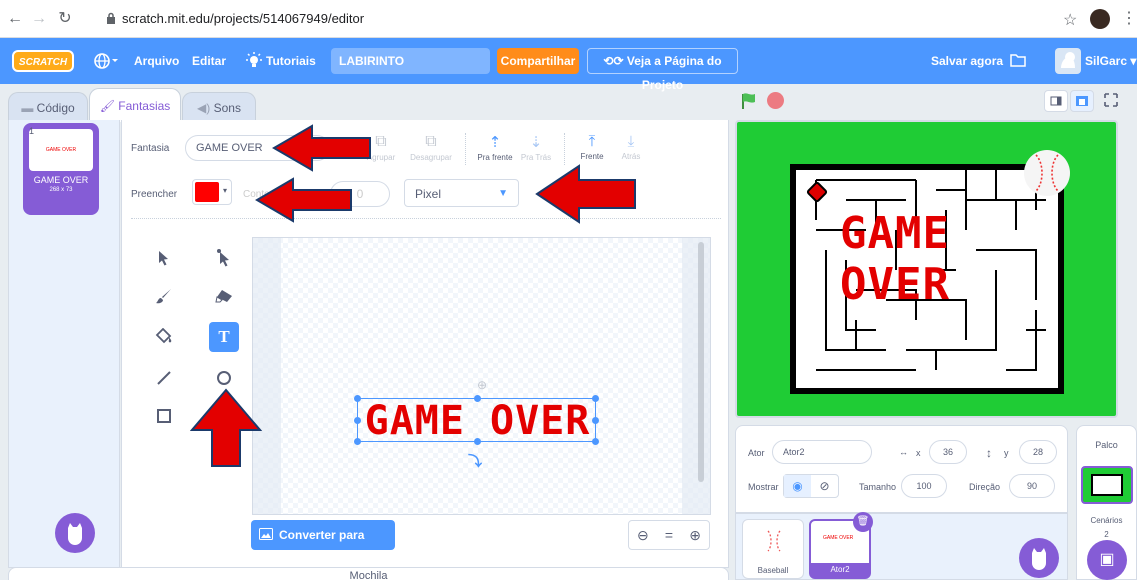  What do you see at coordinates (967, 61) in the screenshot?
I see `save-now-link: Salvar agora` at bounding box center [967, 61].